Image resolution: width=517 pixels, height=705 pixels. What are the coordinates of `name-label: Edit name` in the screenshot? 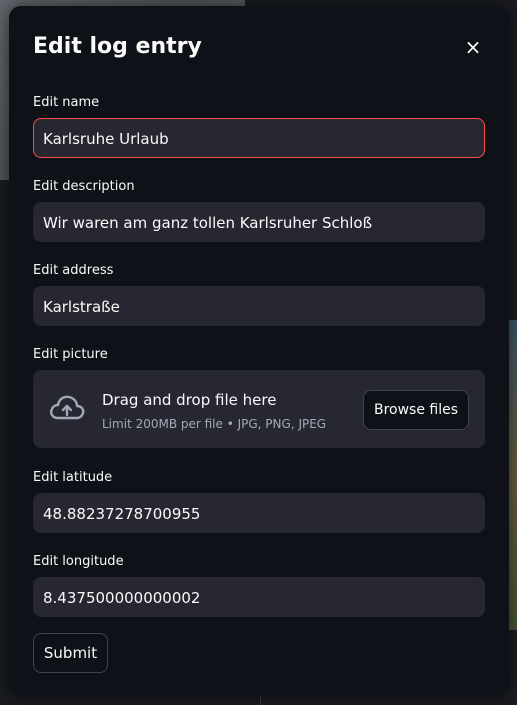 It's located at (66, 102).